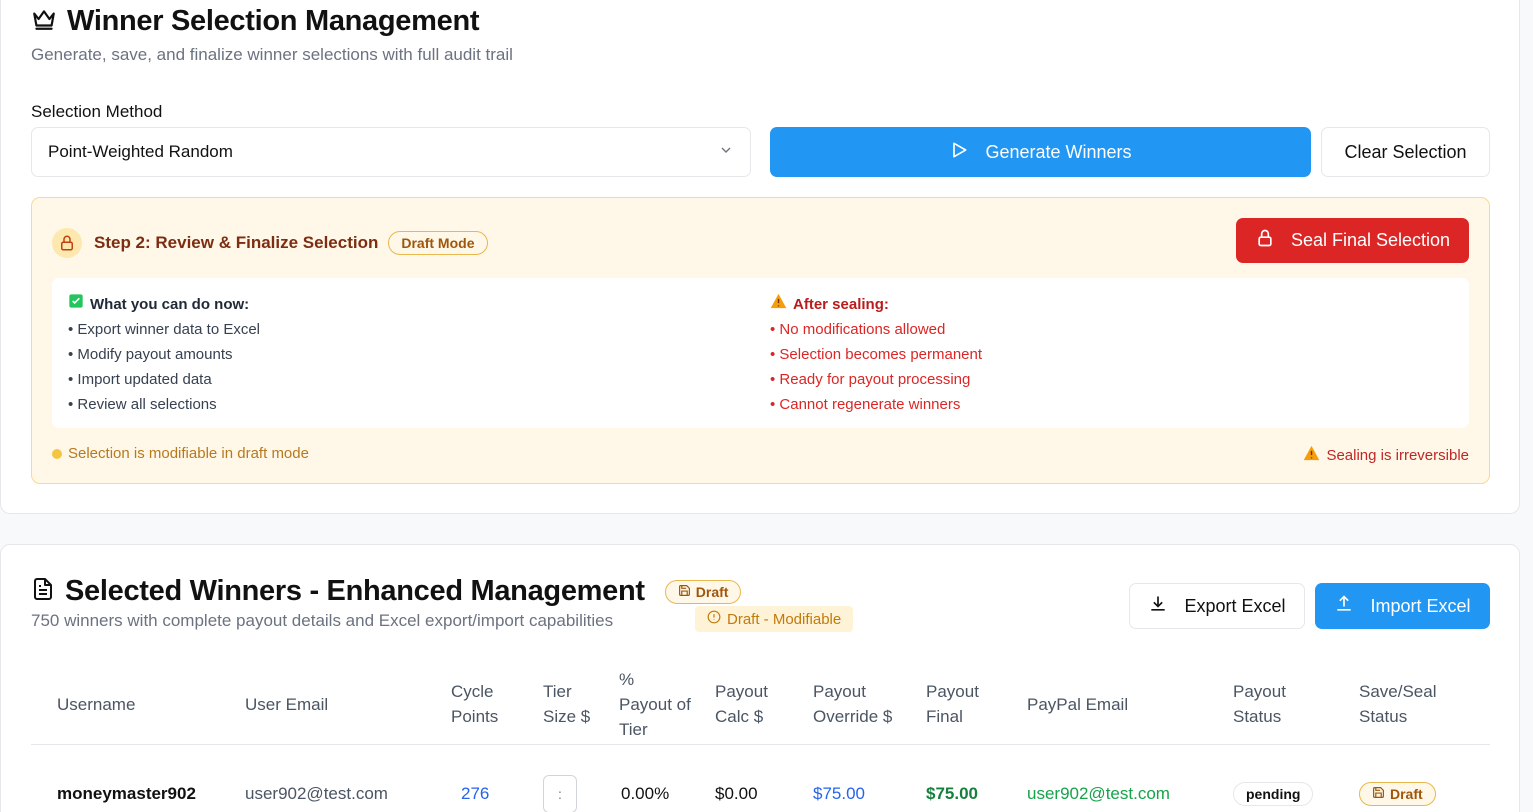 This screenshot has height=812, width=1533. What do you see at coordinates (857, 705) in the screenshot?
I see `column-header: Payout Override $` at bounding box center [857, 705].